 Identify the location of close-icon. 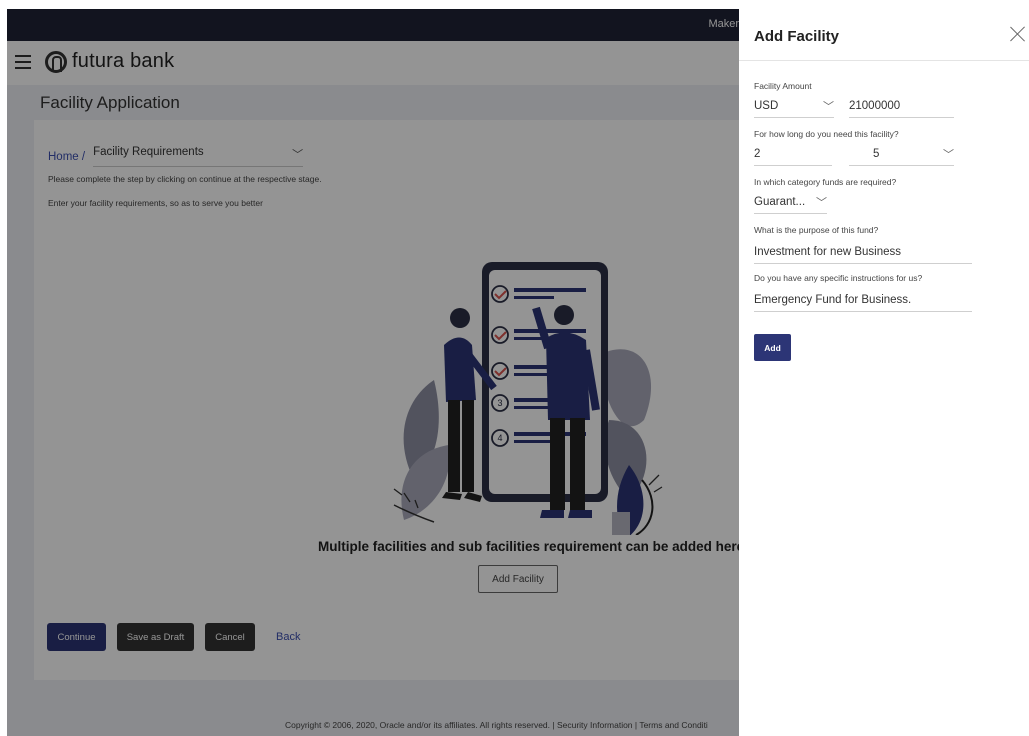
(1018, 34).